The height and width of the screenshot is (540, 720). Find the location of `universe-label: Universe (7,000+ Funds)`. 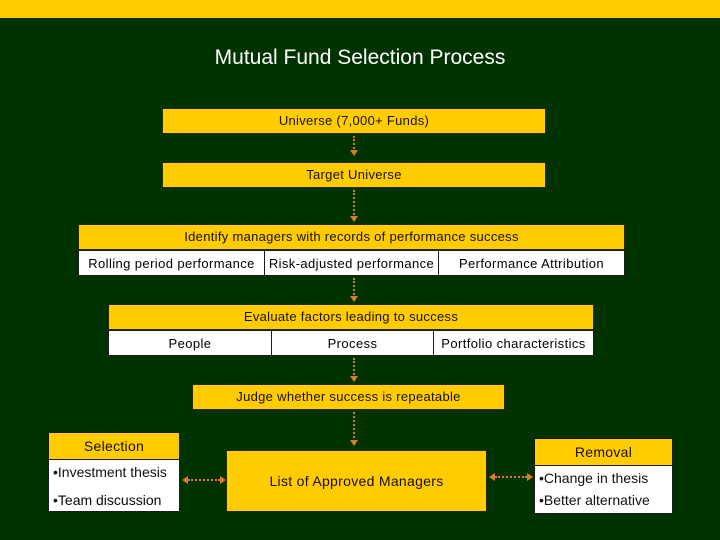

universe-label: Universe (7,000+ Funds) is located at coordinates (354, 120).